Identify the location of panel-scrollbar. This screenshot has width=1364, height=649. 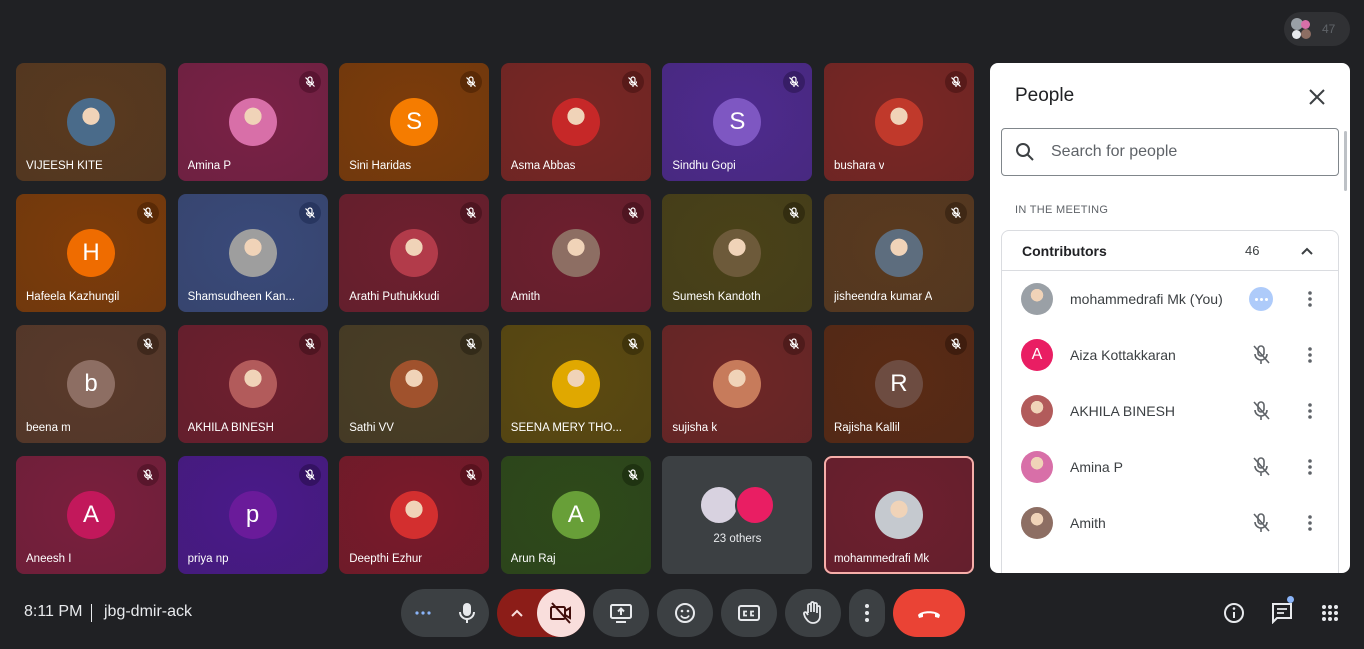
(1345, 161).